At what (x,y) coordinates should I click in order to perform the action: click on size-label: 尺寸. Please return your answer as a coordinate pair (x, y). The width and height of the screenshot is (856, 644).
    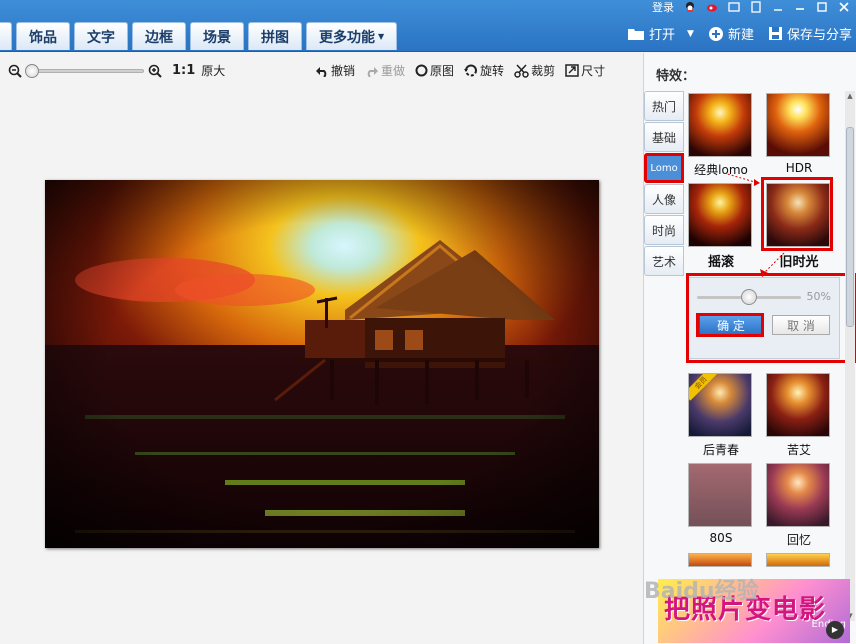
    Looking at the image, I should click on (593, 71).